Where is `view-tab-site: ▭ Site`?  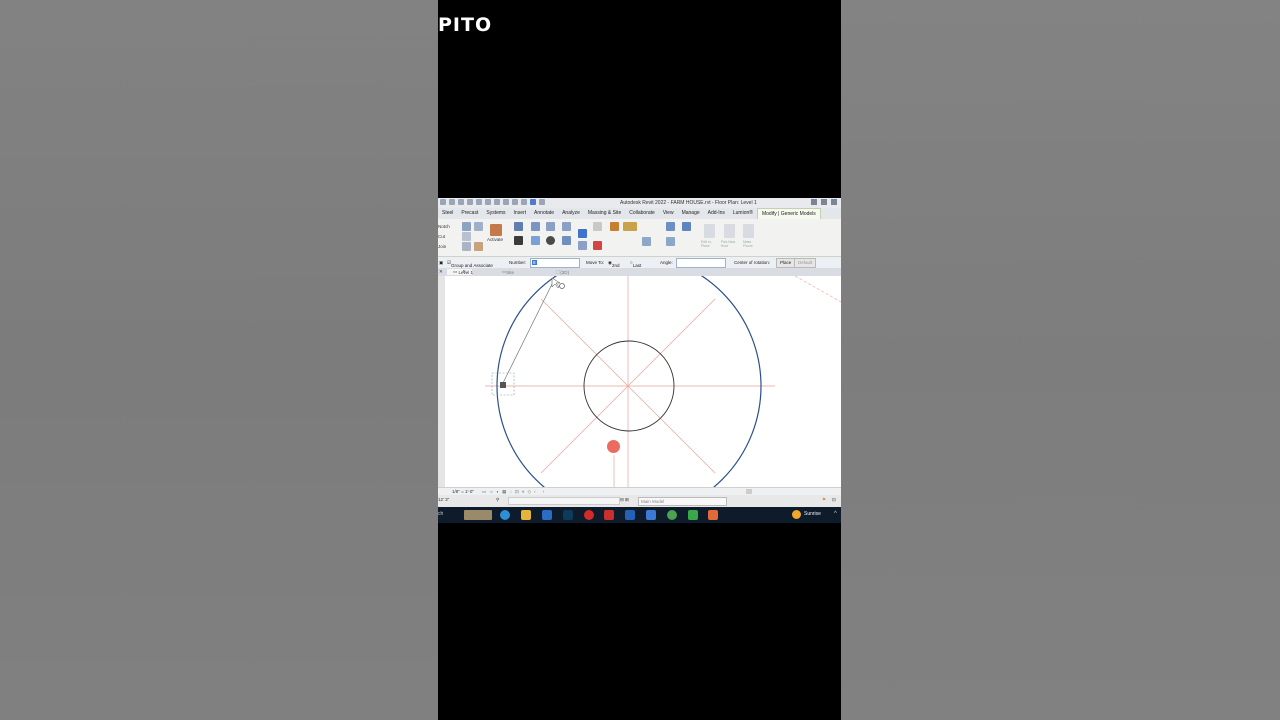
view-tab-site: ▭ Site is located at coordinates (508, 272).